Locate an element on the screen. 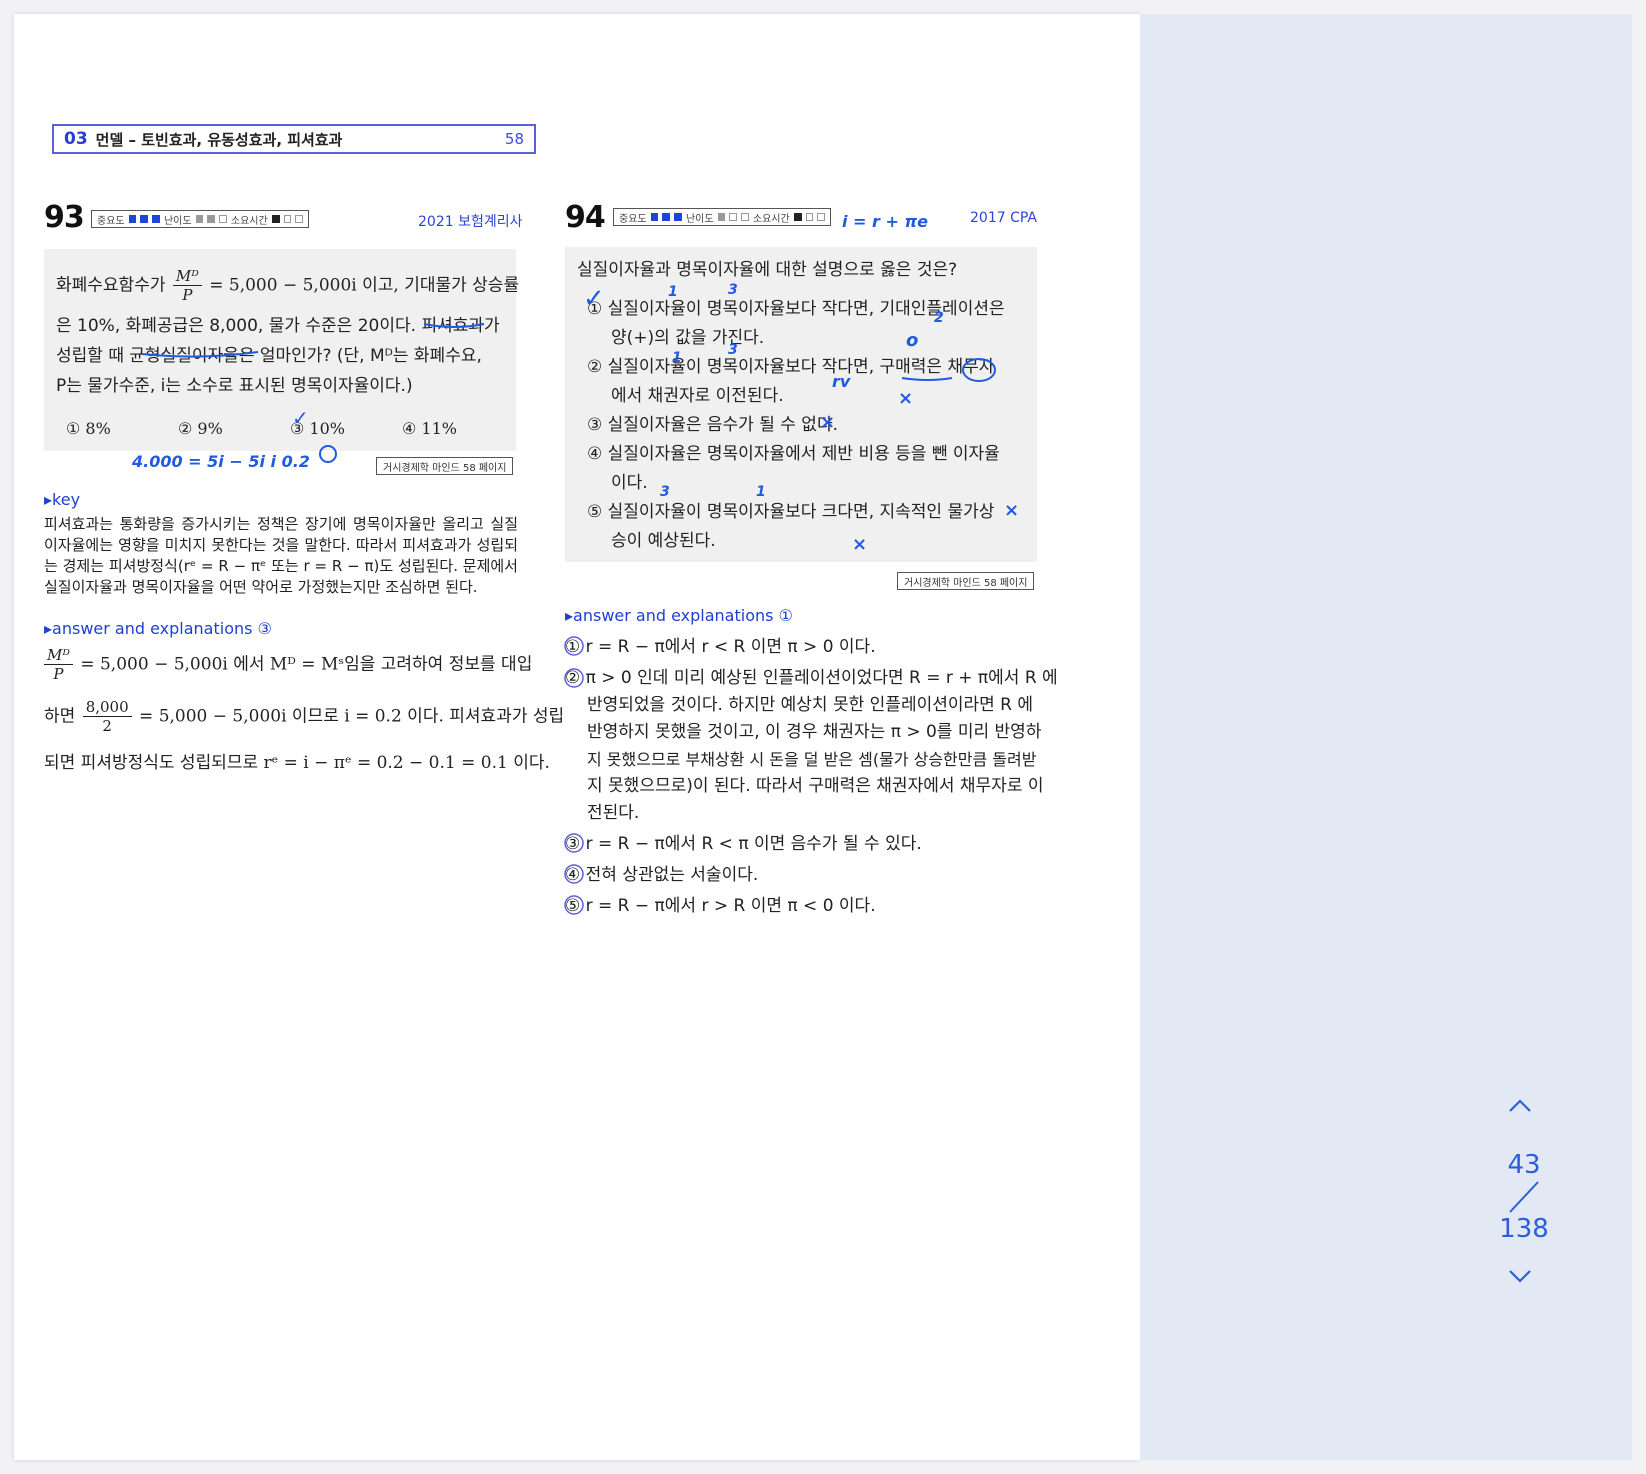 This screenshot has width=1646, height=1474. current-page: 43 is located at coordinates (1524, 1165).